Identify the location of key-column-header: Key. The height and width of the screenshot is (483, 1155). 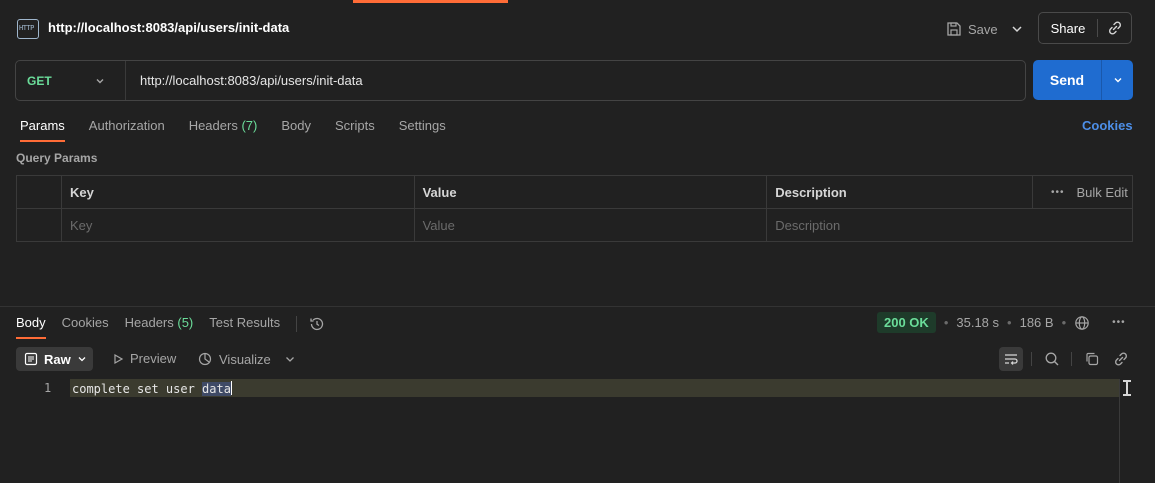
(237, 192).